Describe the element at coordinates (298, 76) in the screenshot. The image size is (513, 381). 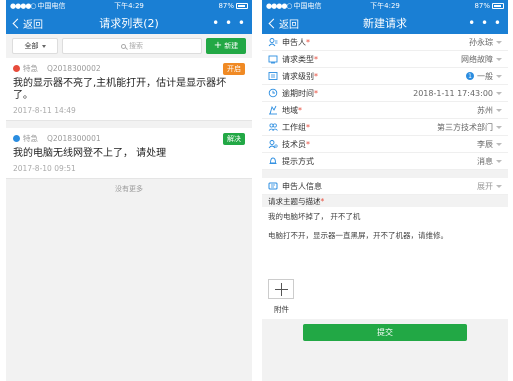
I see `field-label: 请求级别` at that location.